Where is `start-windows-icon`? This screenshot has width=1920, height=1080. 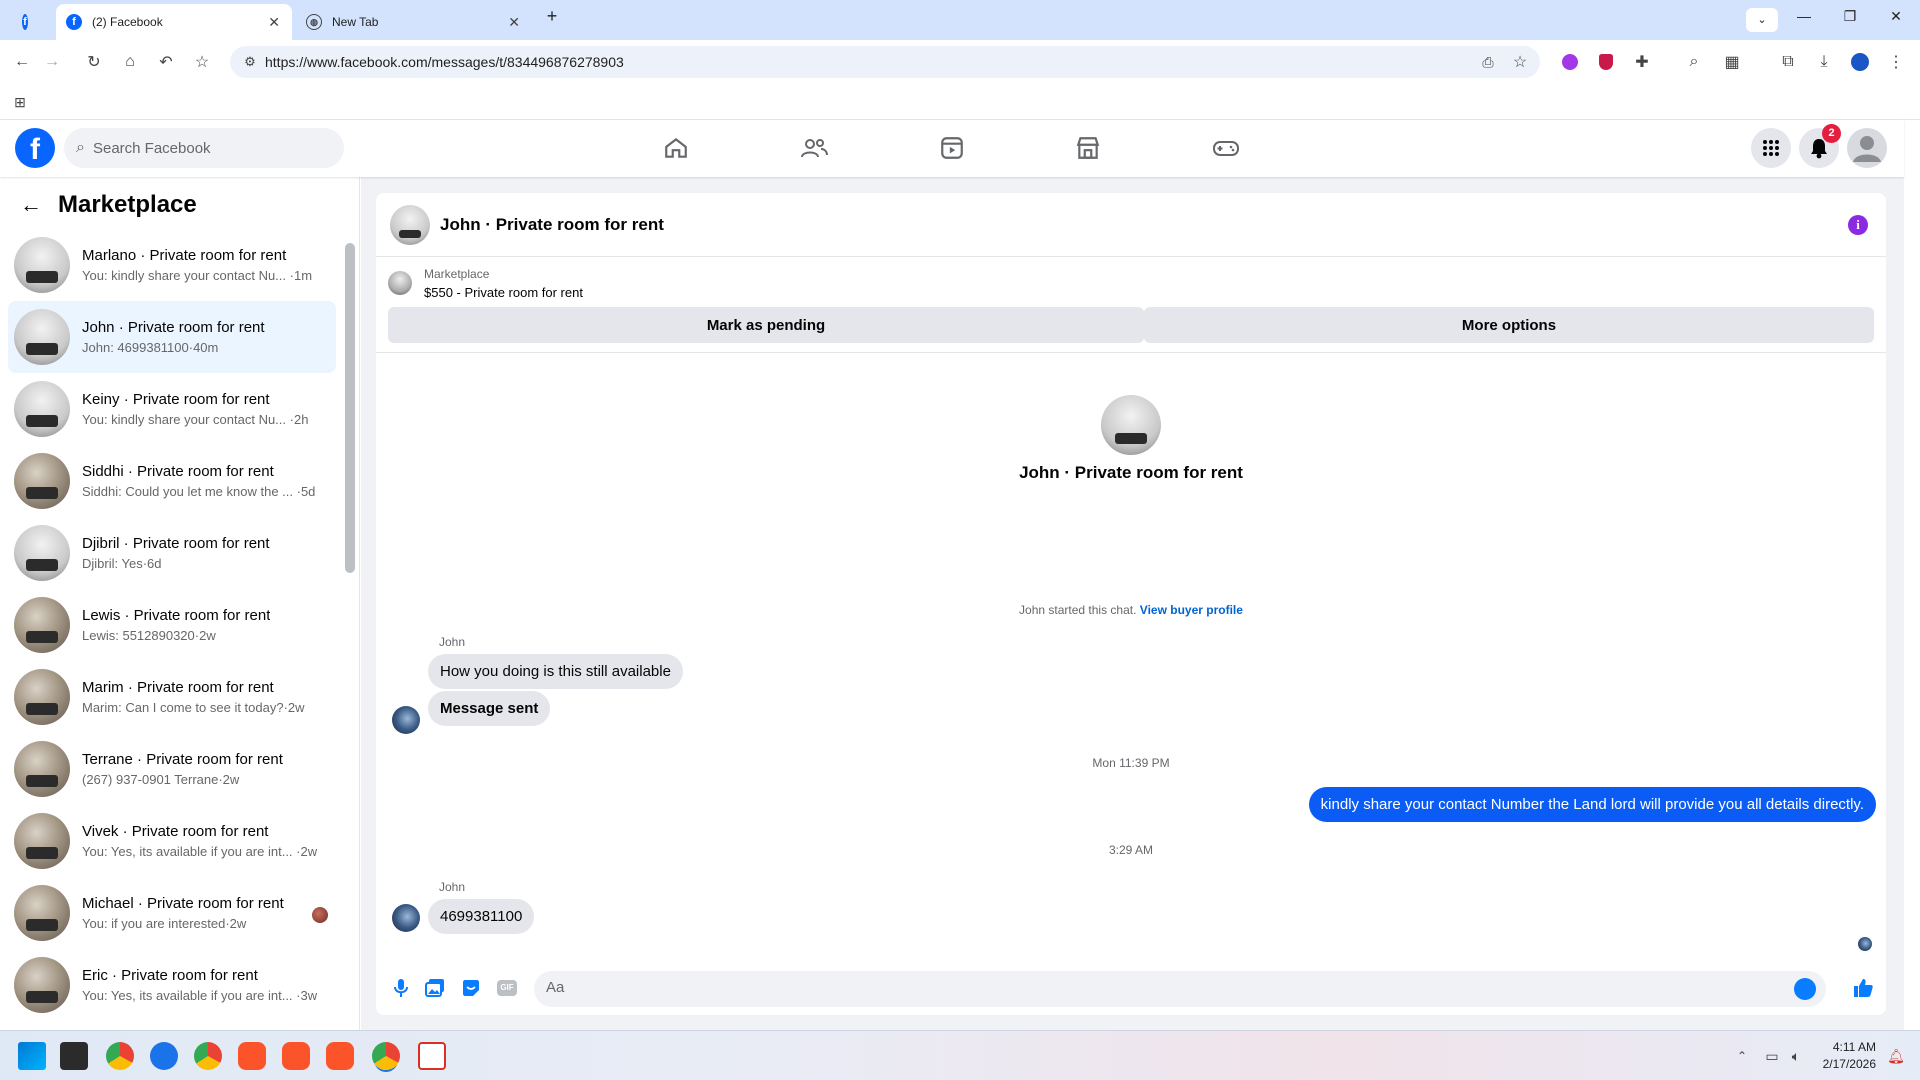 start-windows-icon is located at coordinates (32, 1056).